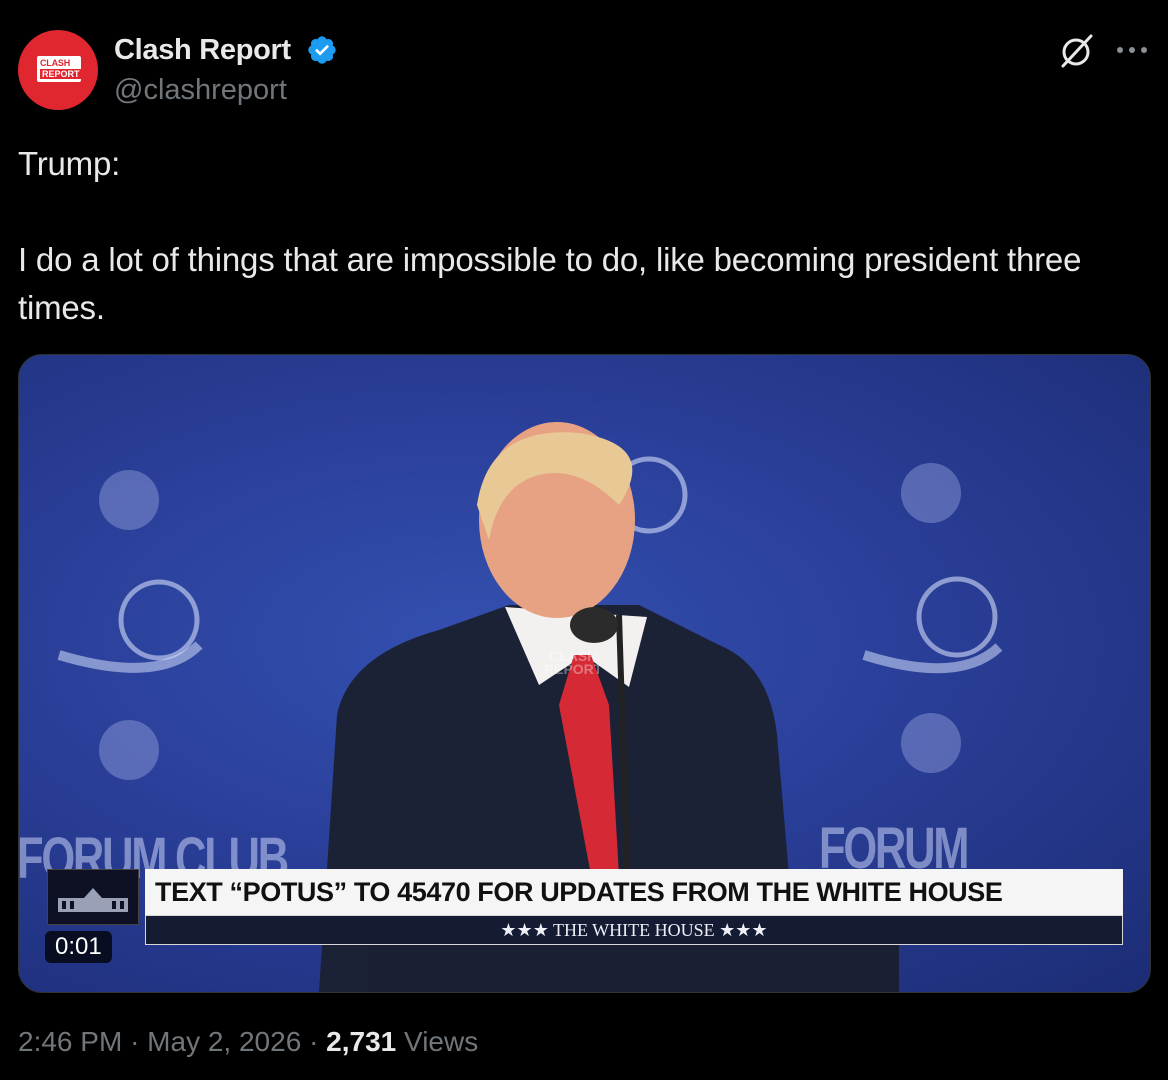 The width and height of the screenshot is (1168, 1080). Describe the element at coordinates (70, 1041) in the screenshot. I see `post-time: 2:46 PM` at that location.